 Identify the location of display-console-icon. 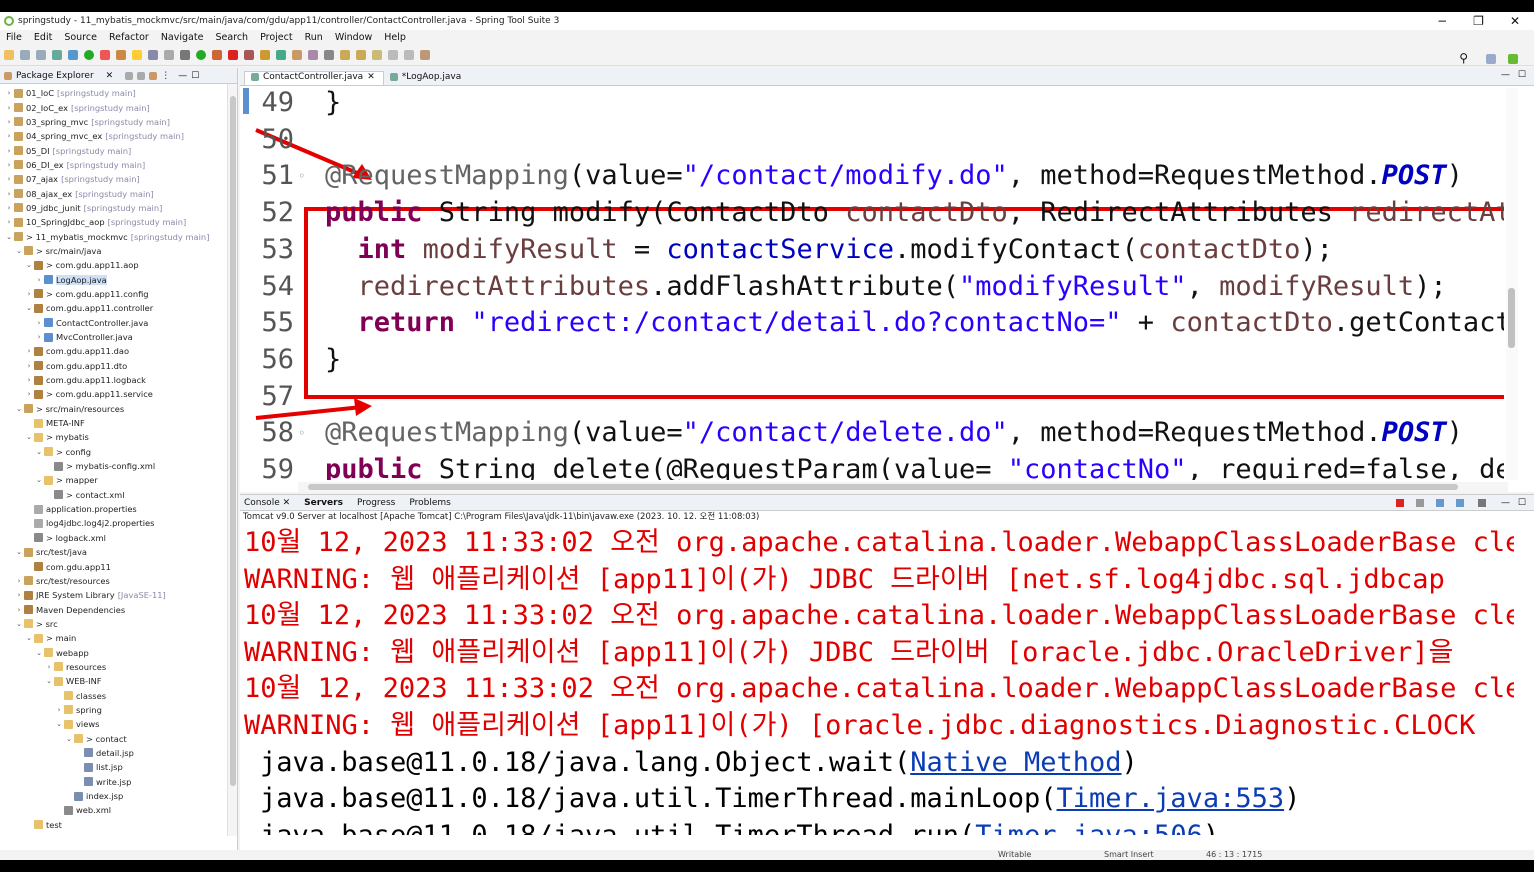
(1482, 502).